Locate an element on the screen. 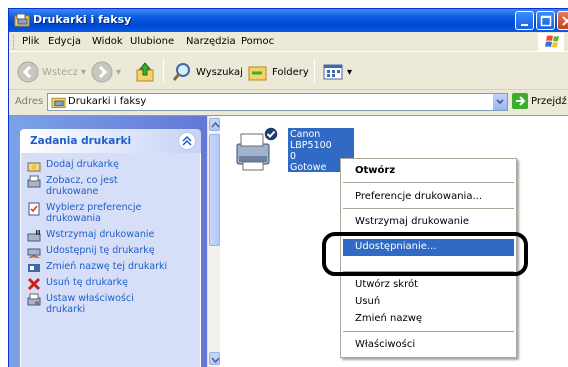 The image size is (568, 367). menu-item-create-shortcut: Utwórz skrót is located at coordinates (386, 284).